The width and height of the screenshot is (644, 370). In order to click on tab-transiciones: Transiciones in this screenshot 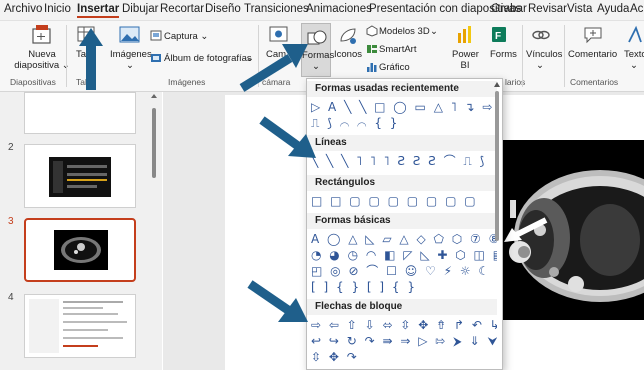, I will do `click(276, 9)`.